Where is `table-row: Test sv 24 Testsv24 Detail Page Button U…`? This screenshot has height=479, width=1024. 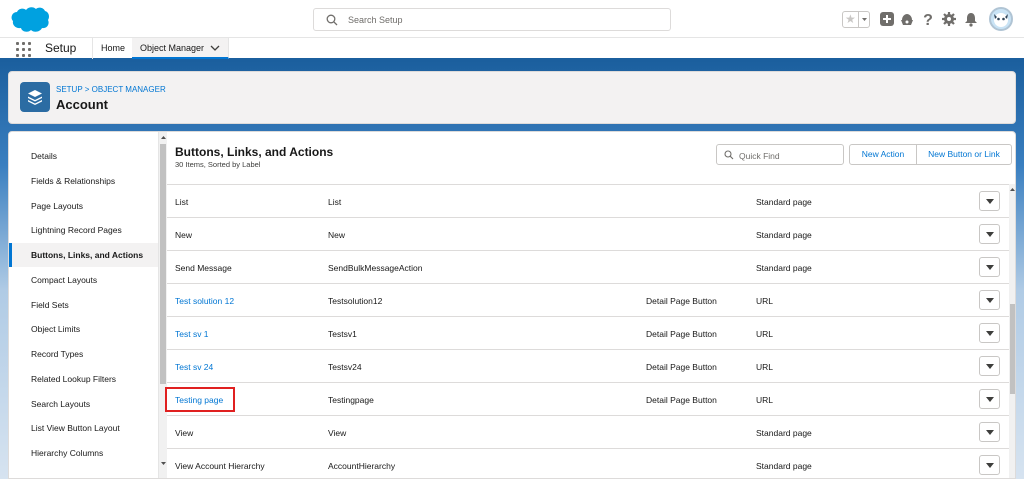
table-row: Test sv 24 Testsv24 Detail Page Button U… is located at coordinates (588, 366).